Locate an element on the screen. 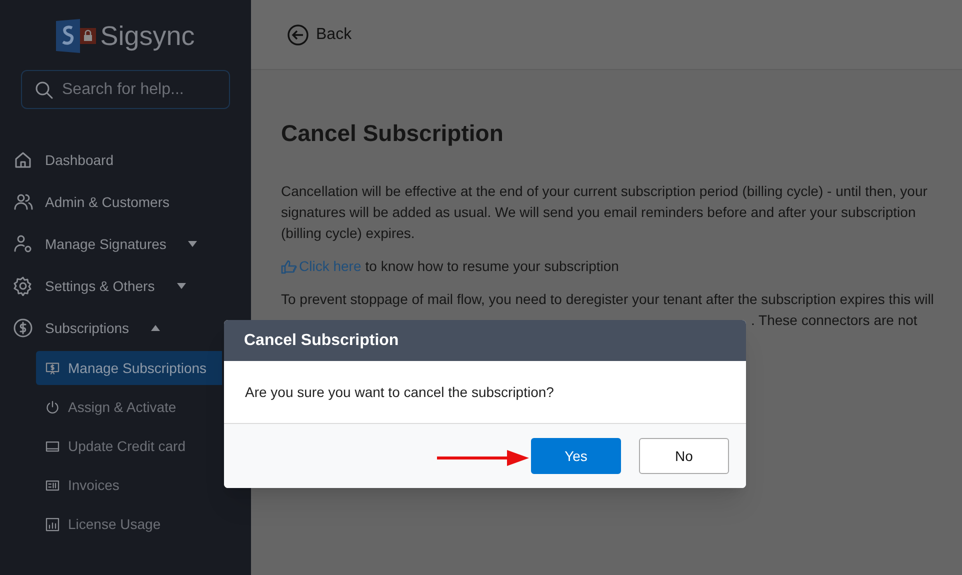 Image resolution: width=962 pixels, height=575 pixels. warning-text: To prevent stoppage of mail flow, you need to deregister your tenant after the subscription expires this will is located at coordinates (608, 299).